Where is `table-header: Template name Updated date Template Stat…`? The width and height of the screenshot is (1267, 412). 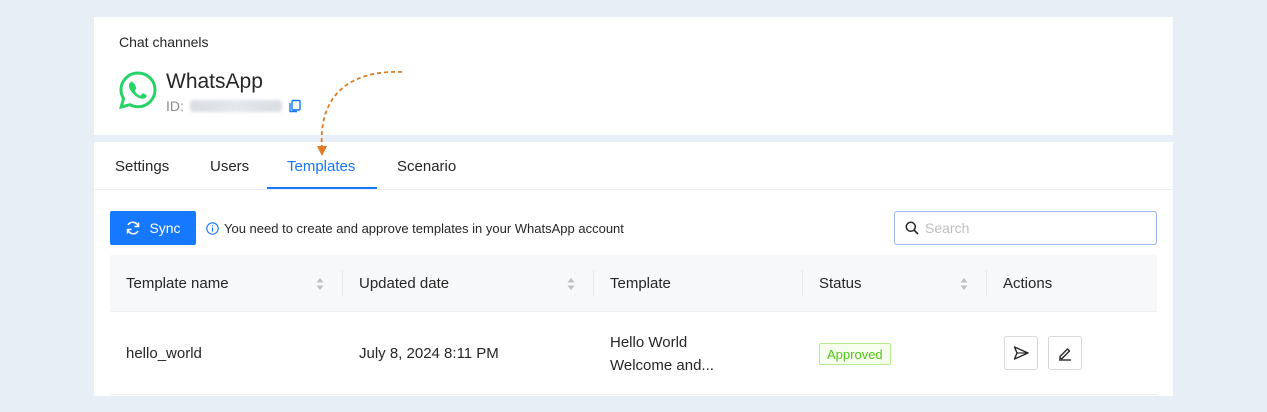 table-header: Template name Updated date Template Stat… is located at coordinates (633, 283).